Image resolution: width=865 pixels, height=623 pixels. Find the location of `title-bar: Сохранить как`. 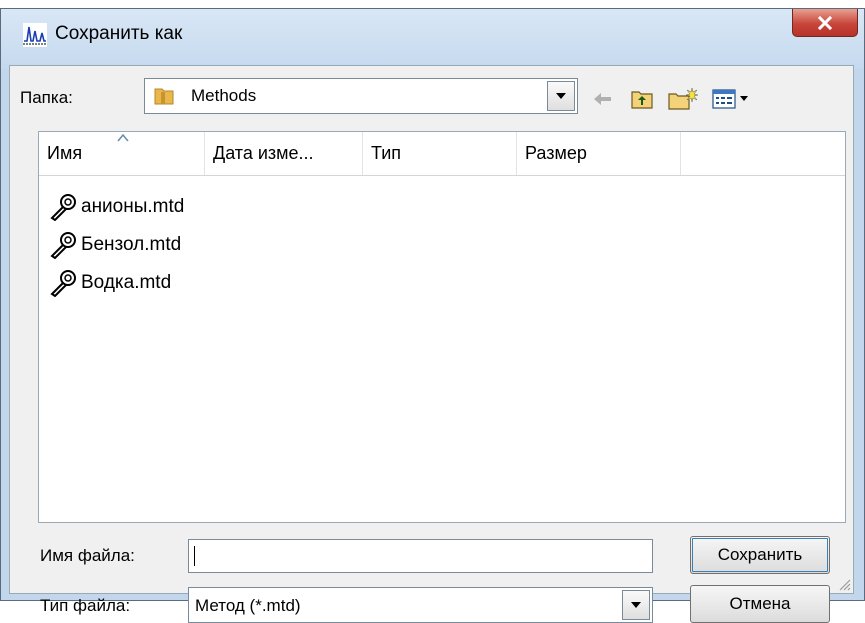

title-bar: Сохранить как is located at coordinates (432, 39).